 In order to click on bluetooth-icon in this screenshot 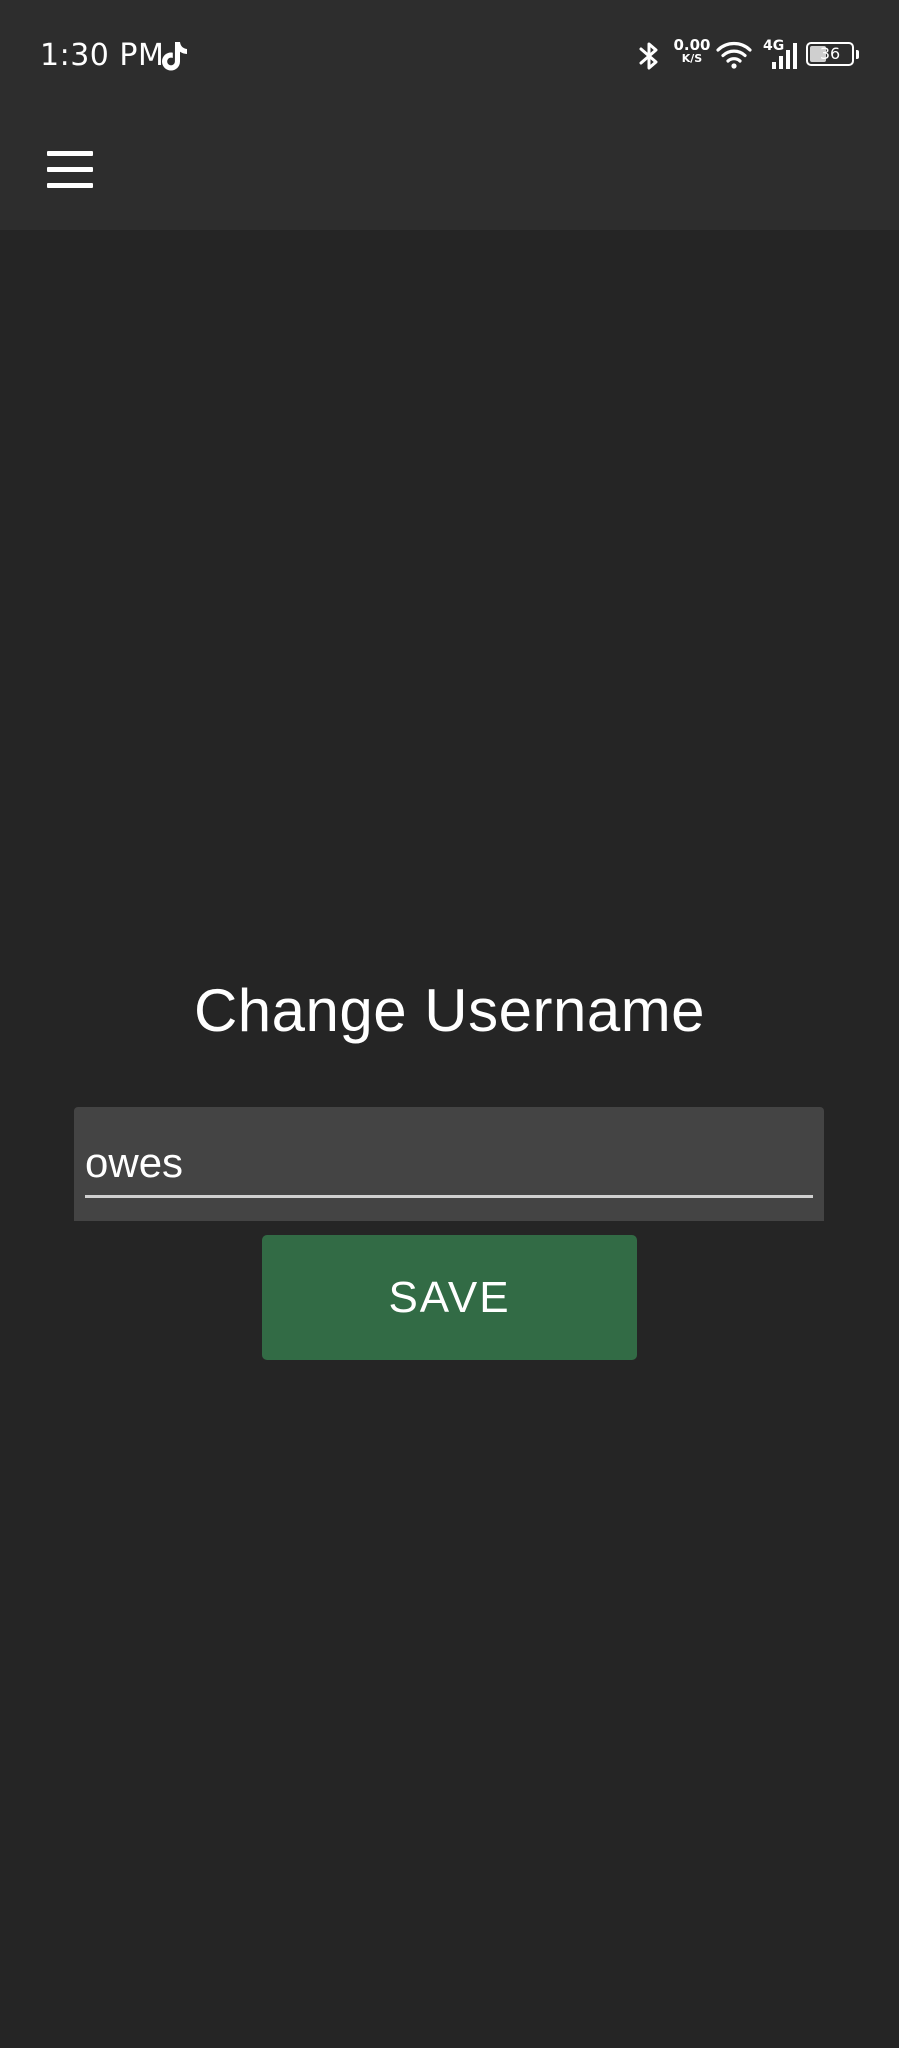, I will do `click(648, 56)`.